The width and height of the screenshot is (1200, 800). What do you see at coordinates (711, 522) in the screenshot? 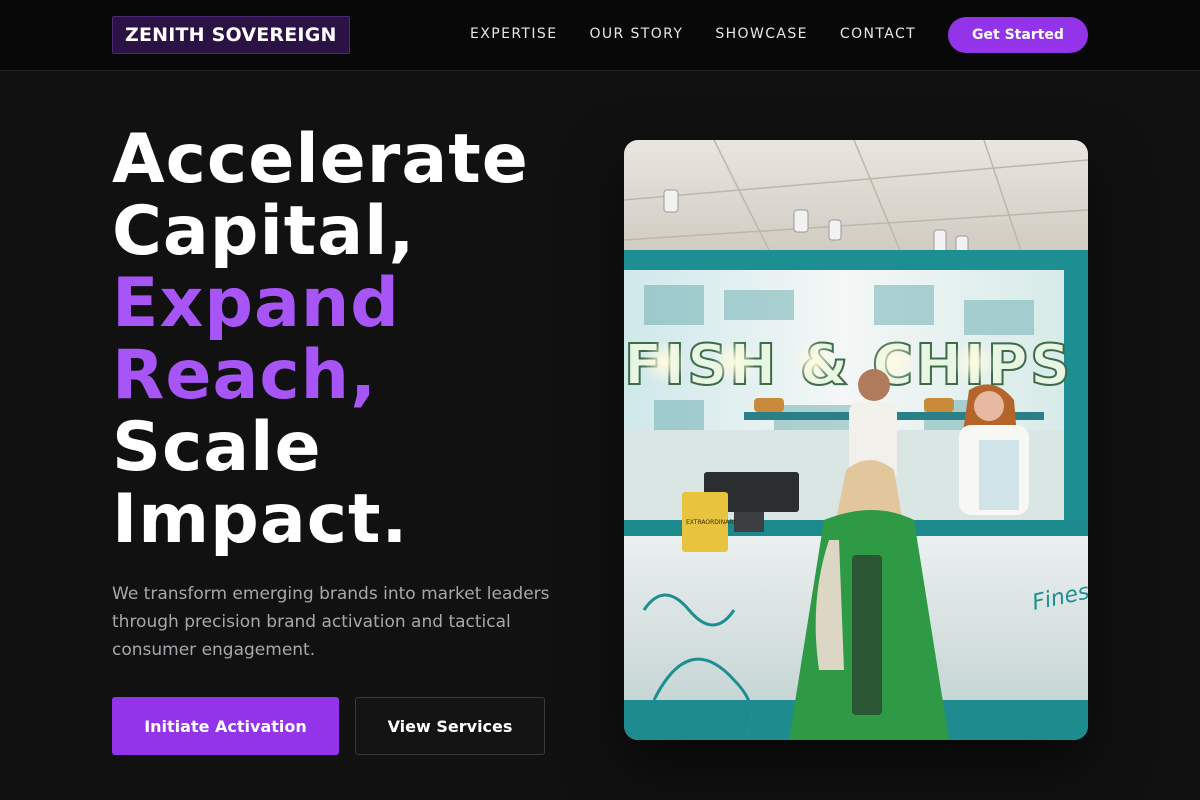
I see `display-card-text: EXTRAORDINARY` at bounding box center [711, 522].